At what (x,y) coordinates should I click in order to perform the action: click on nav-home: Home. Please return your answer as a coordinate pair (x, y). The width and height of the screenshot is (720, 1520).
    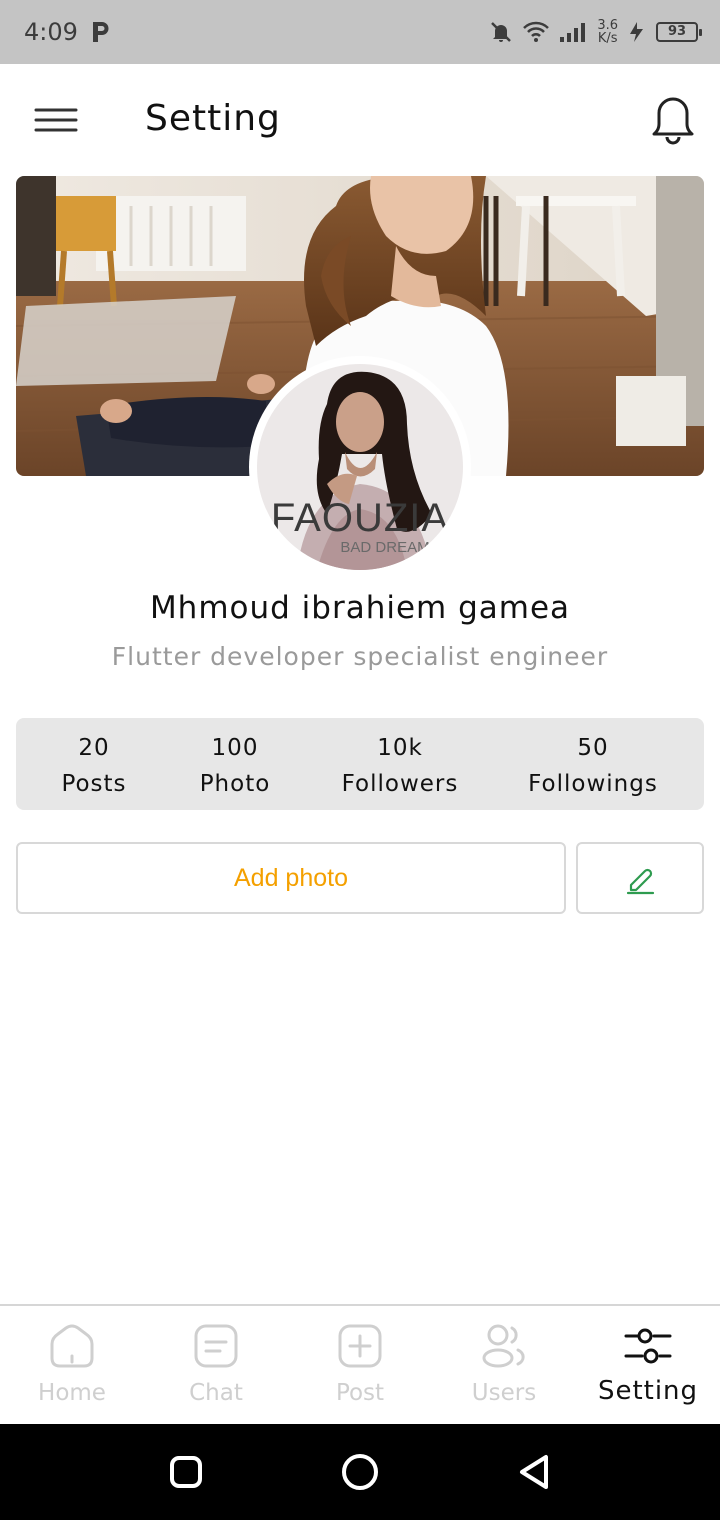
    Looking at the image, I should click on (72, 1365).